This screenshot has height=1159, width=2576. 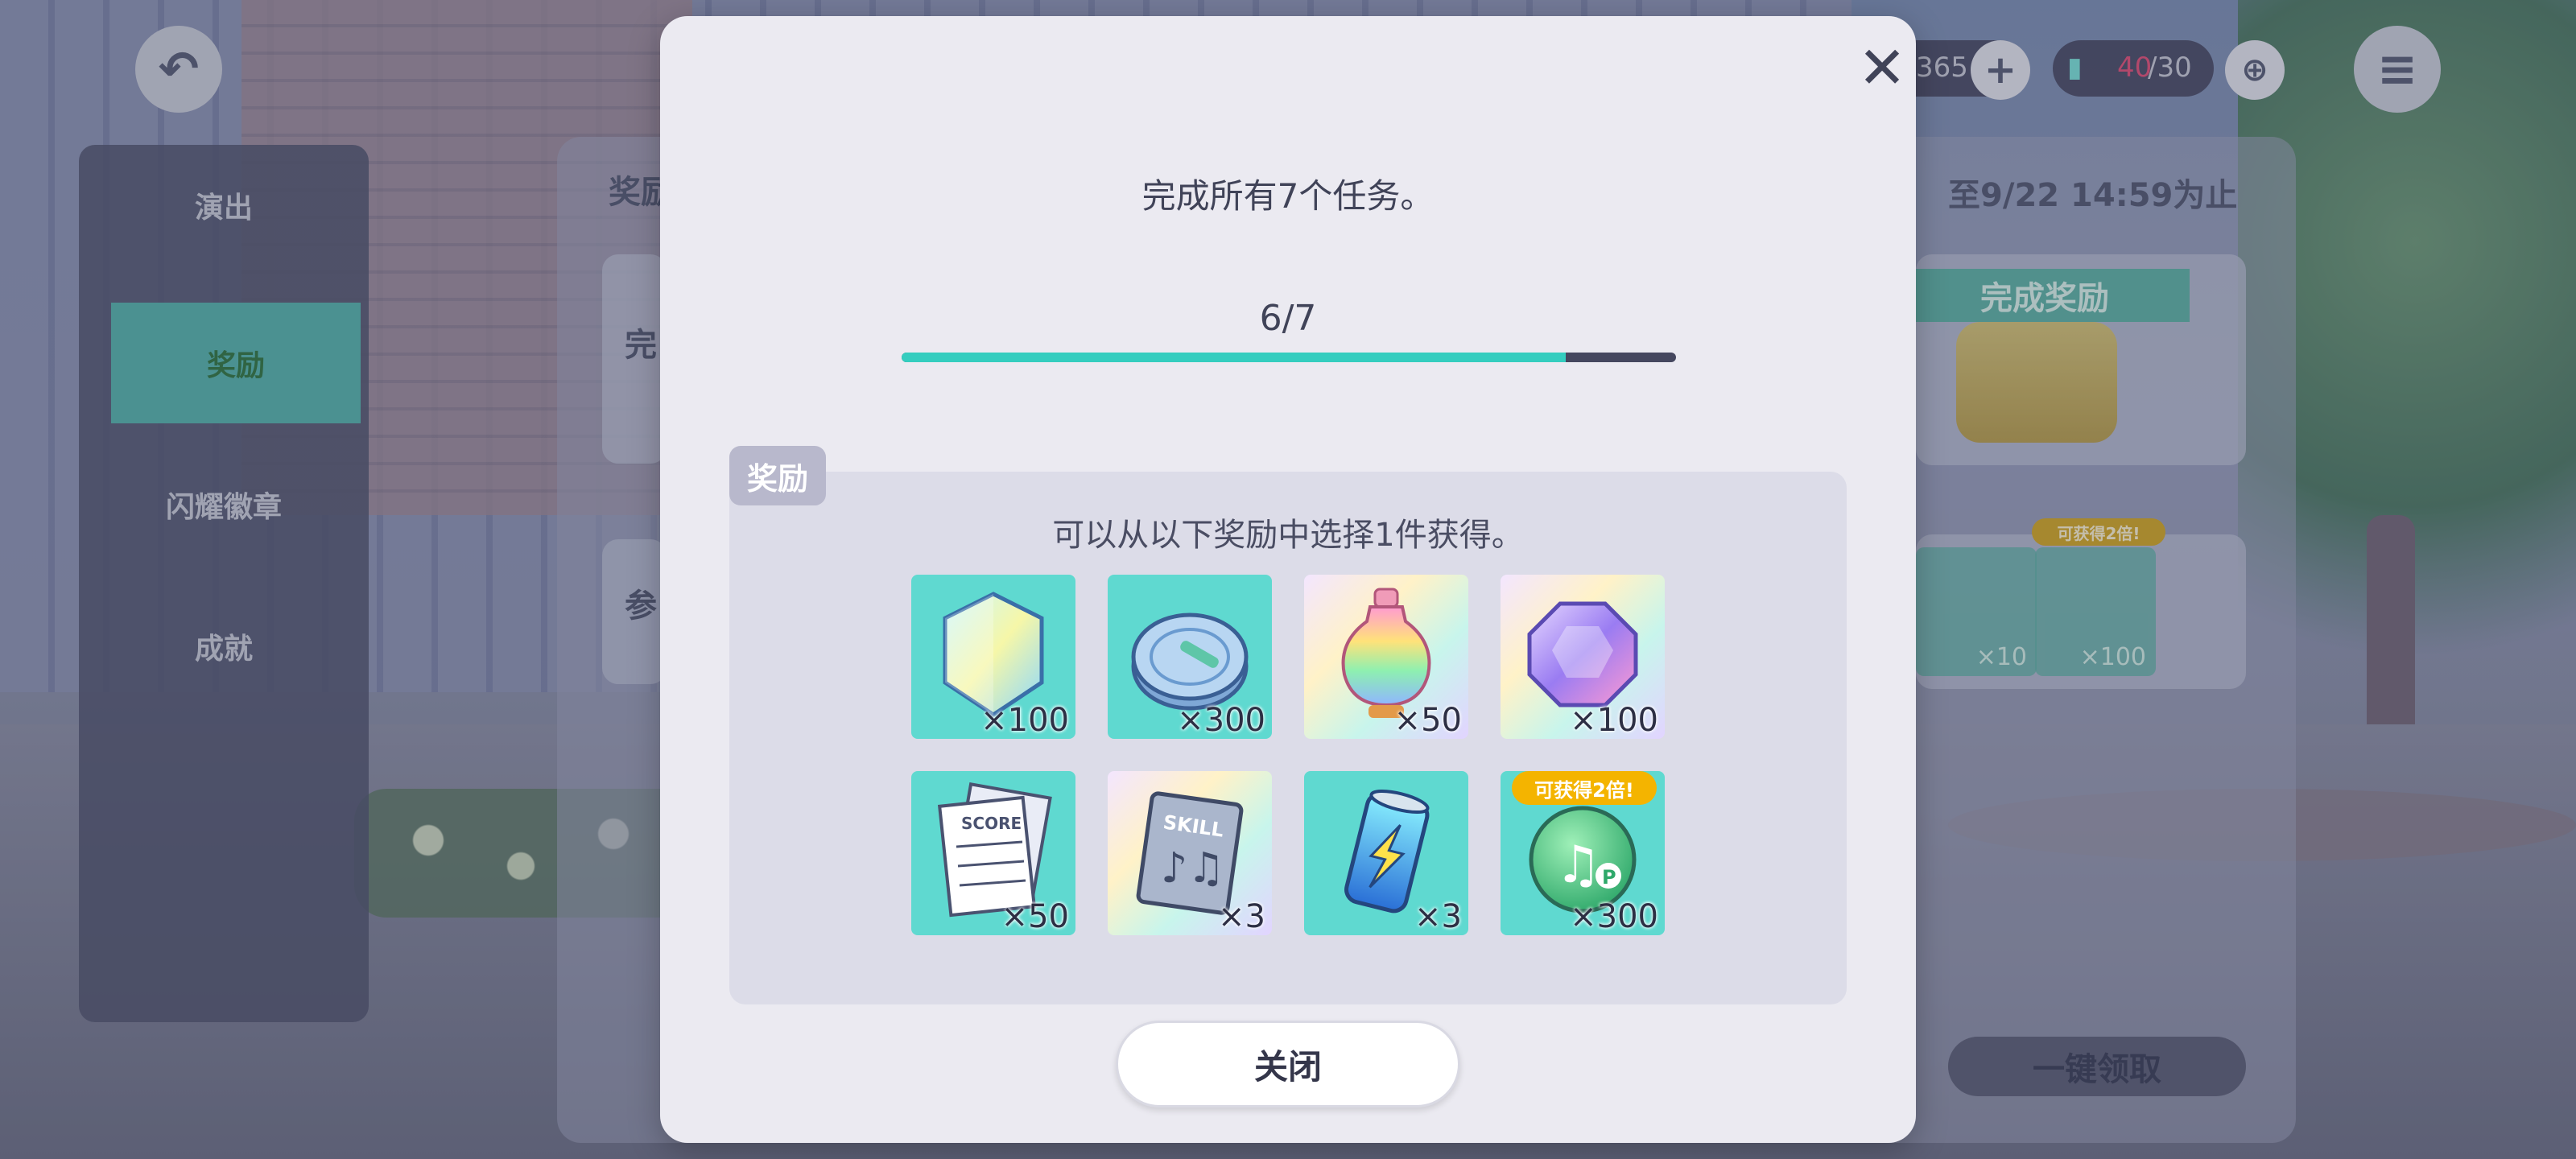 I want to click on progress-bar, so click(x=1289, y=357).